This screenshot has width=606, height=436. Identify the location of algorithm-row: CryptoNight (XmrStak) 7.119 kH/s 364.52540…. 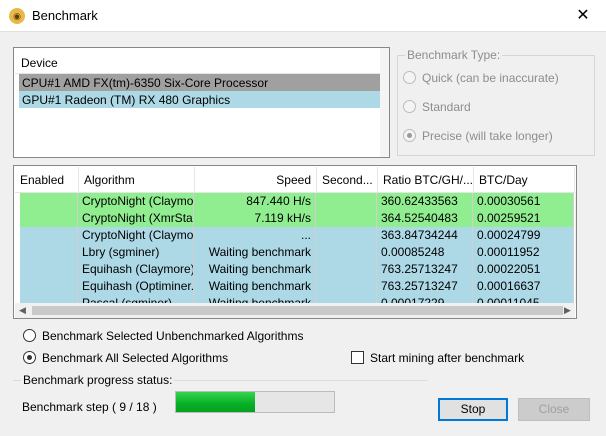
(297, 218).